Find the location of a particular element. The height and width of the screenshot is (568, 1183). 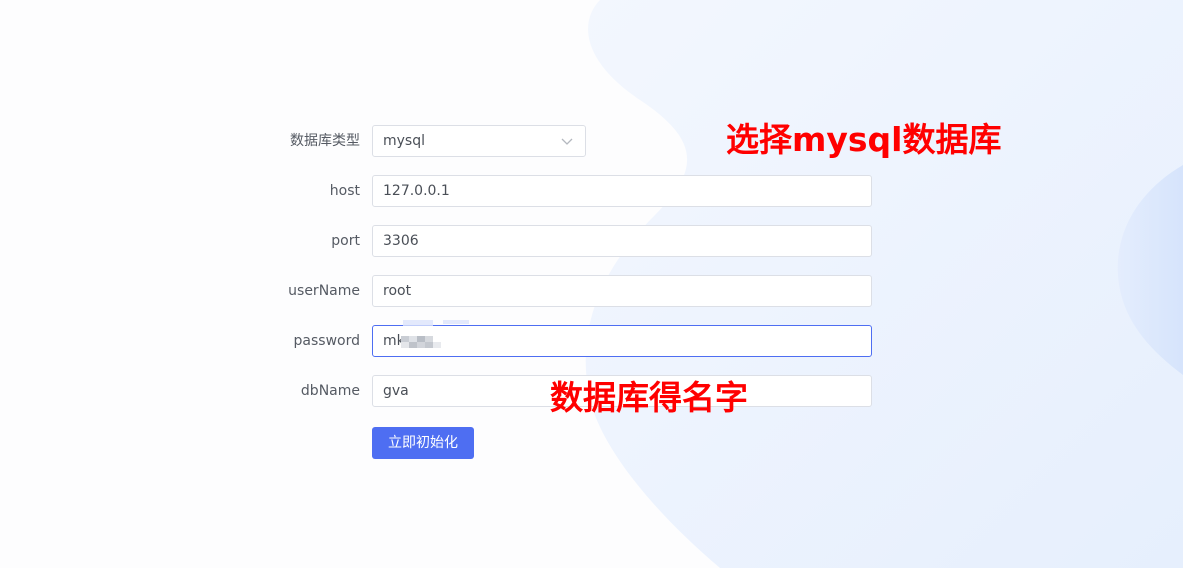

username-value: root is located at coordinates (397, 291).